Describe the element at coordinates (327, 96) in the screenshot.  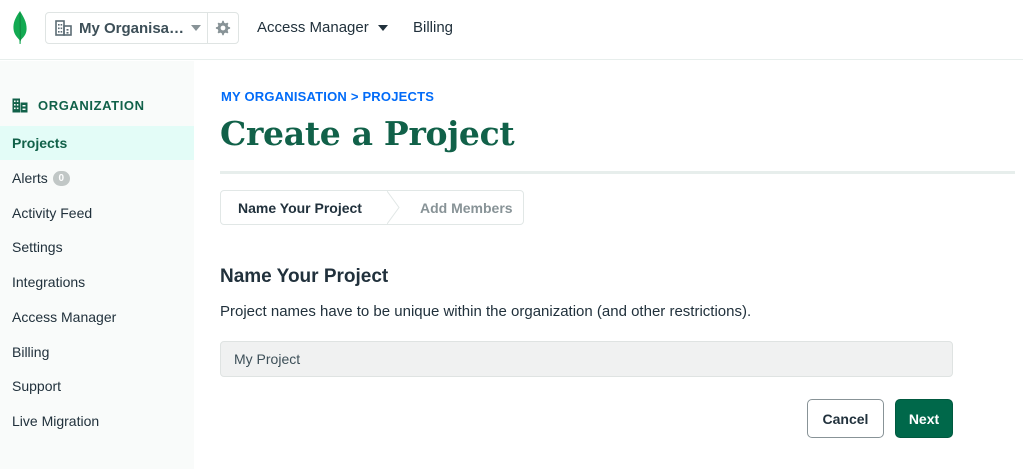
I see `breadcrumb: MY ORGANISATION > PROJECTS` at that location.